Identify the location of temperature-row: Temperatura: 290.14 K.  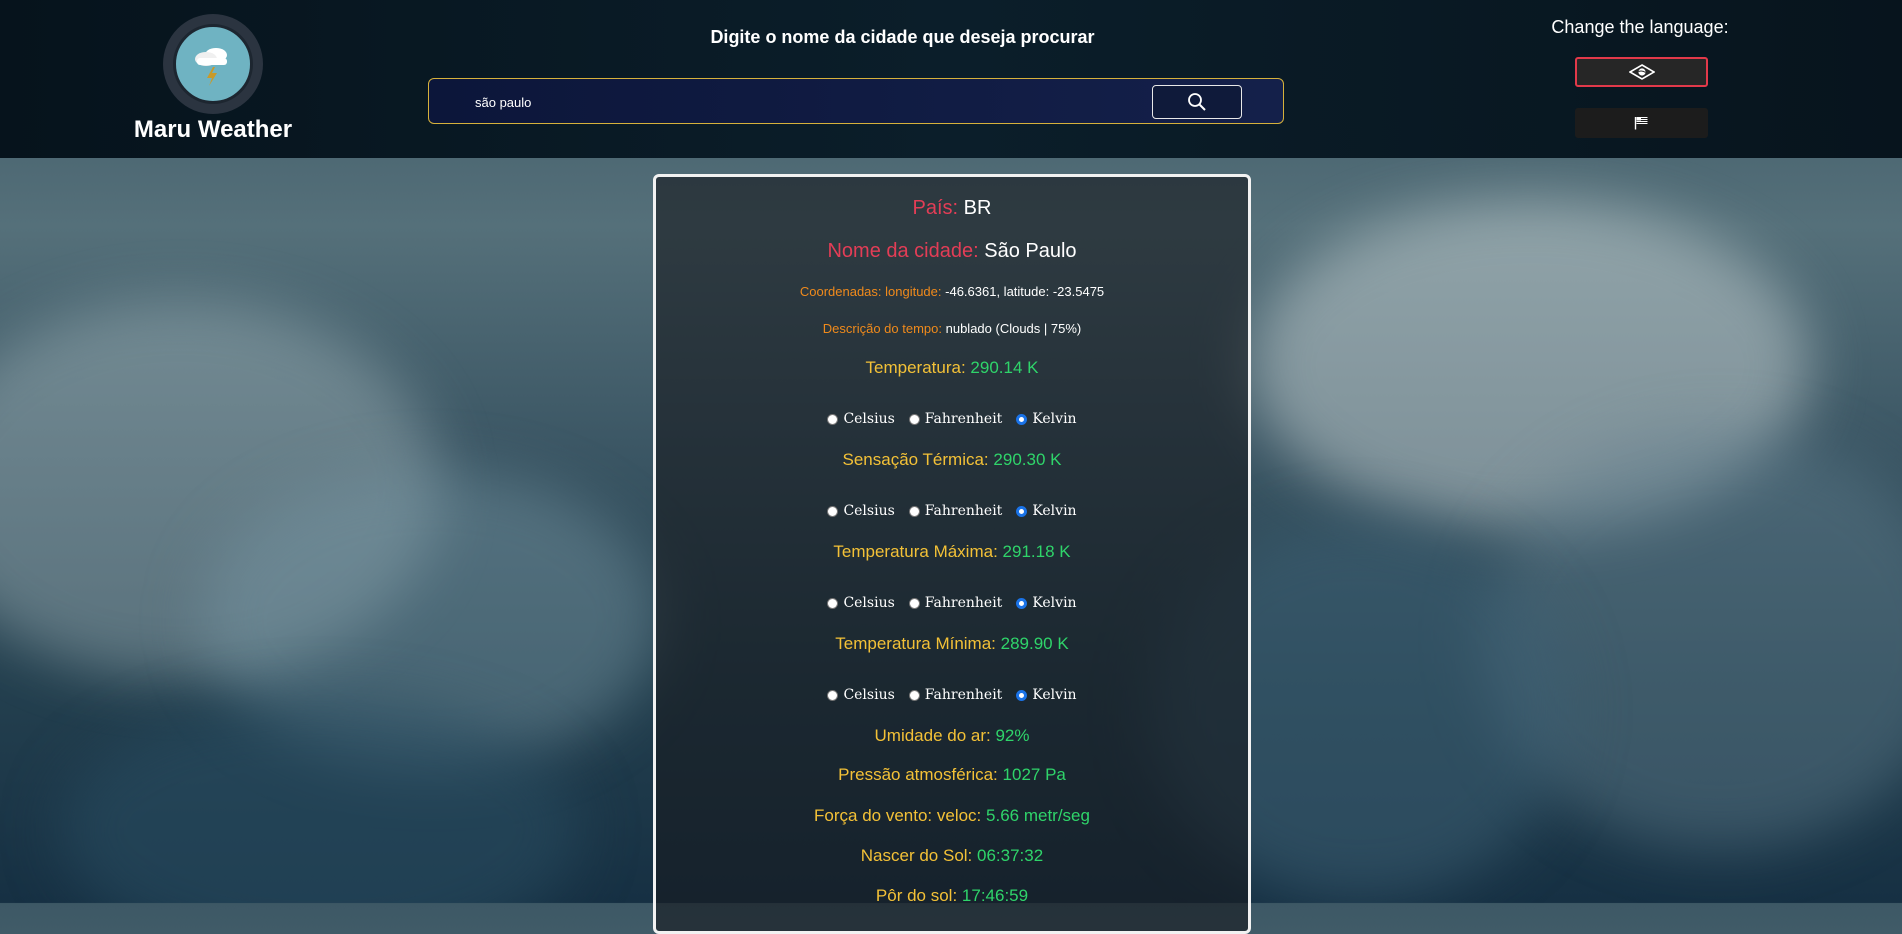
(952, 368).